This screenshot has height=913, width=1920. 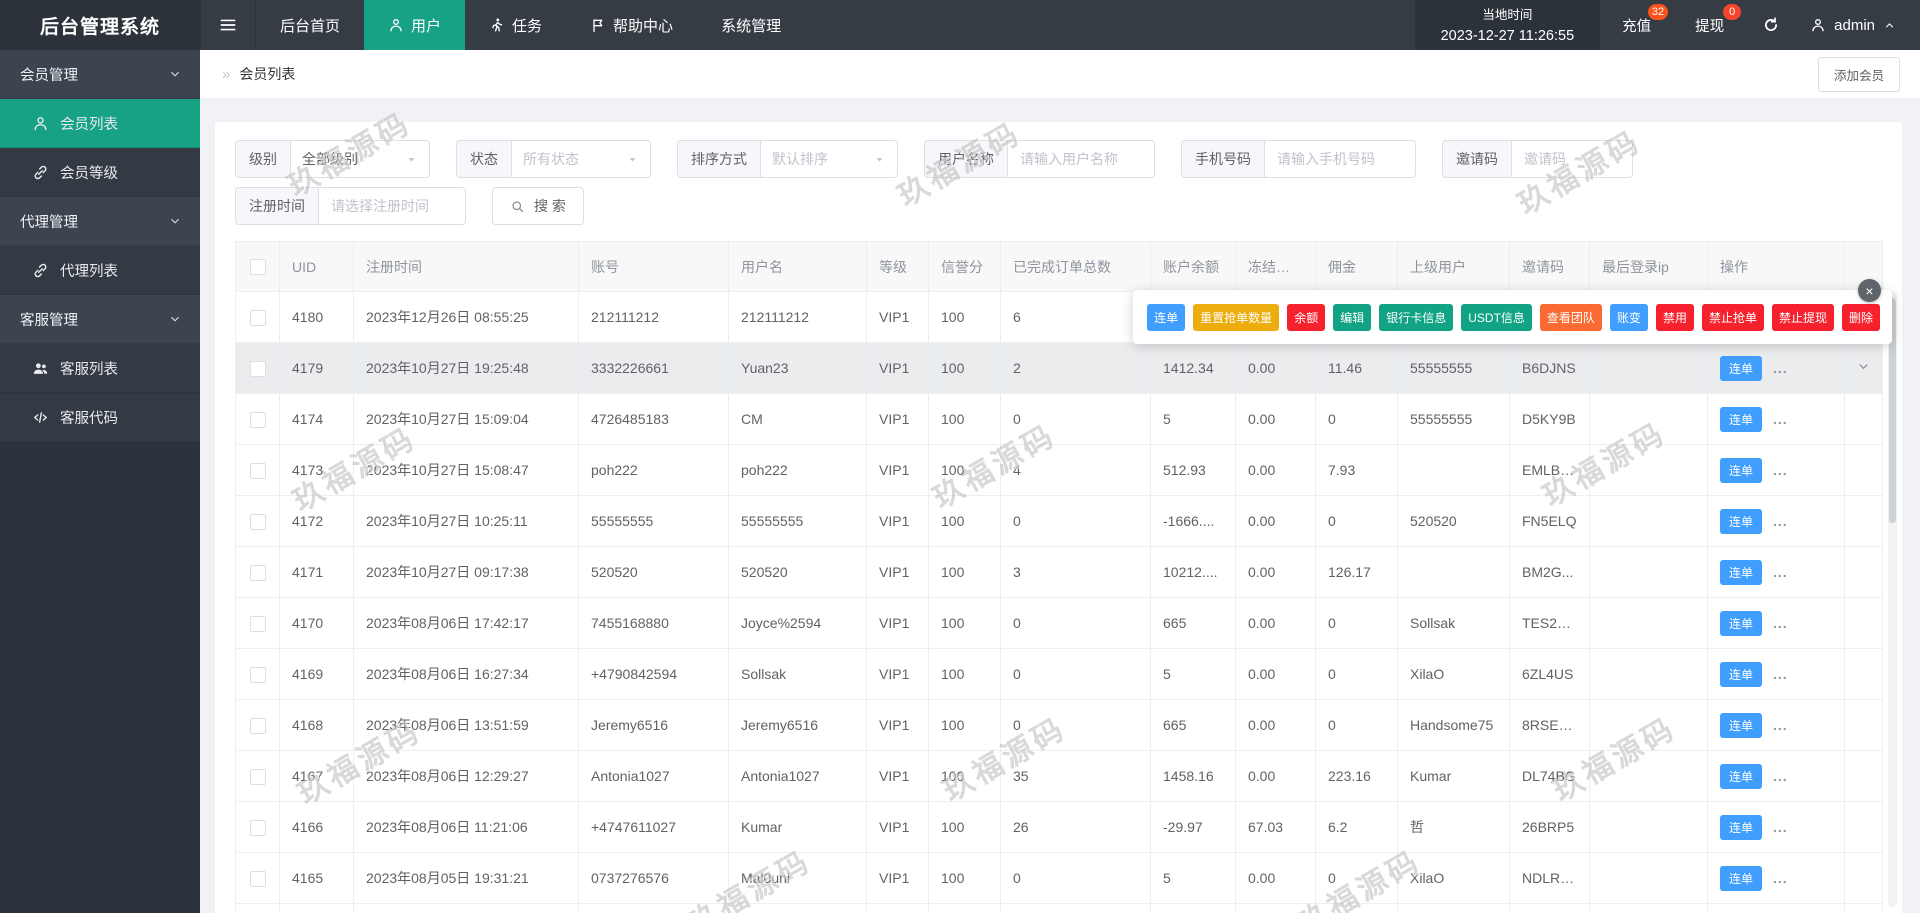 What do you see at coordinates (1572, 159) in the screenshot?
I see `invite-code-input` at bounding box center [1572, 159].